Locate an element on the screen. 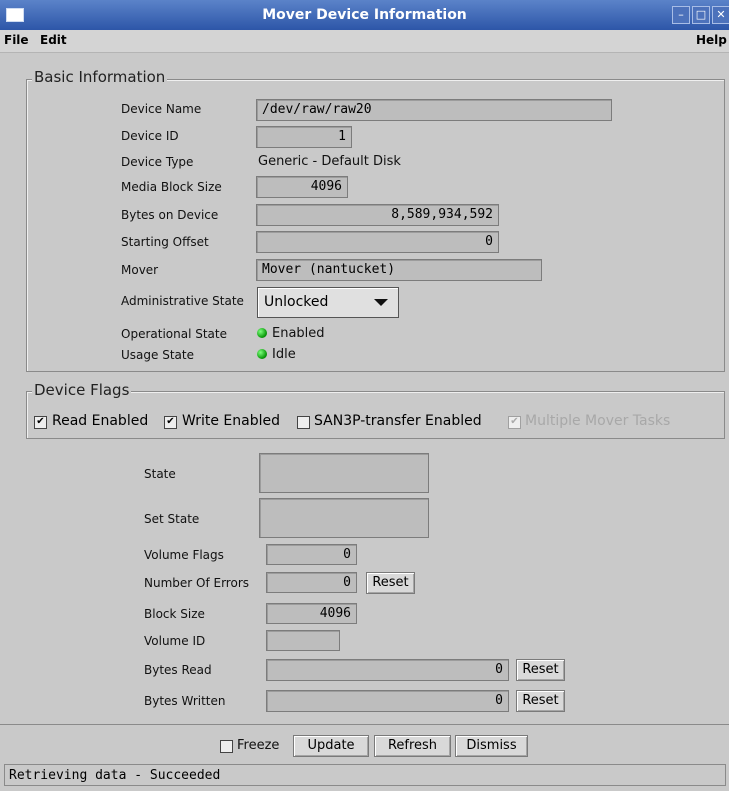  menu-edit: Edit is located at coordinates (53, 40).